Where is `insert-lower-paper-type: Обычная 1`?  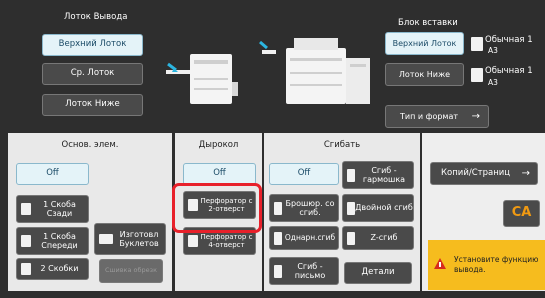
insert-lower-paper-type: Обычная 1 is located at coordinates (509, 71).